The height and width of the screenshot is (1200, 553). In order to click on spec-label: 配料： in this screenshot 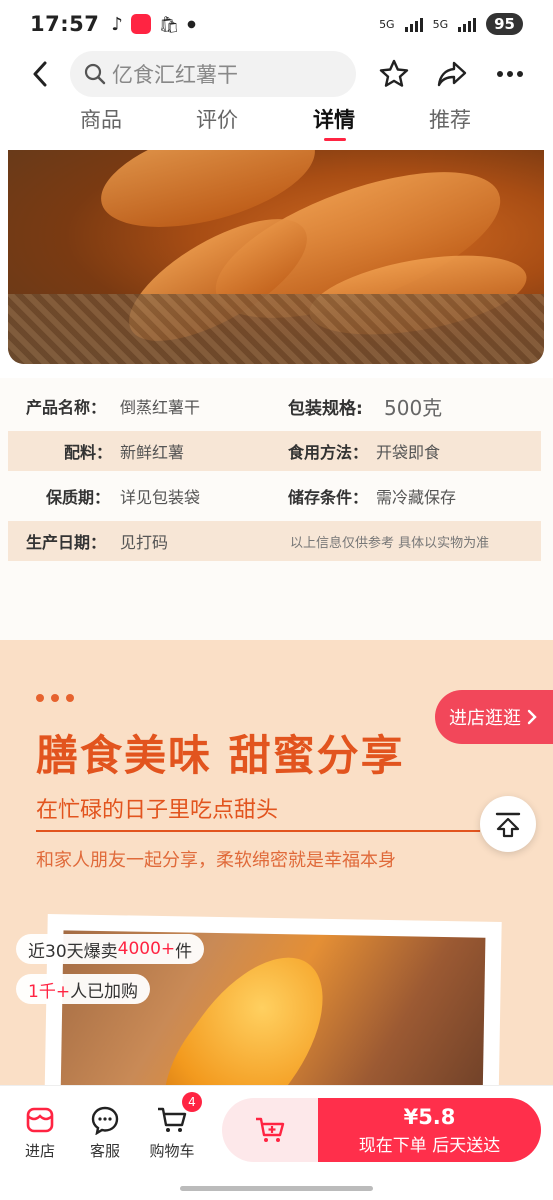, I will do `click(88, 452)`.